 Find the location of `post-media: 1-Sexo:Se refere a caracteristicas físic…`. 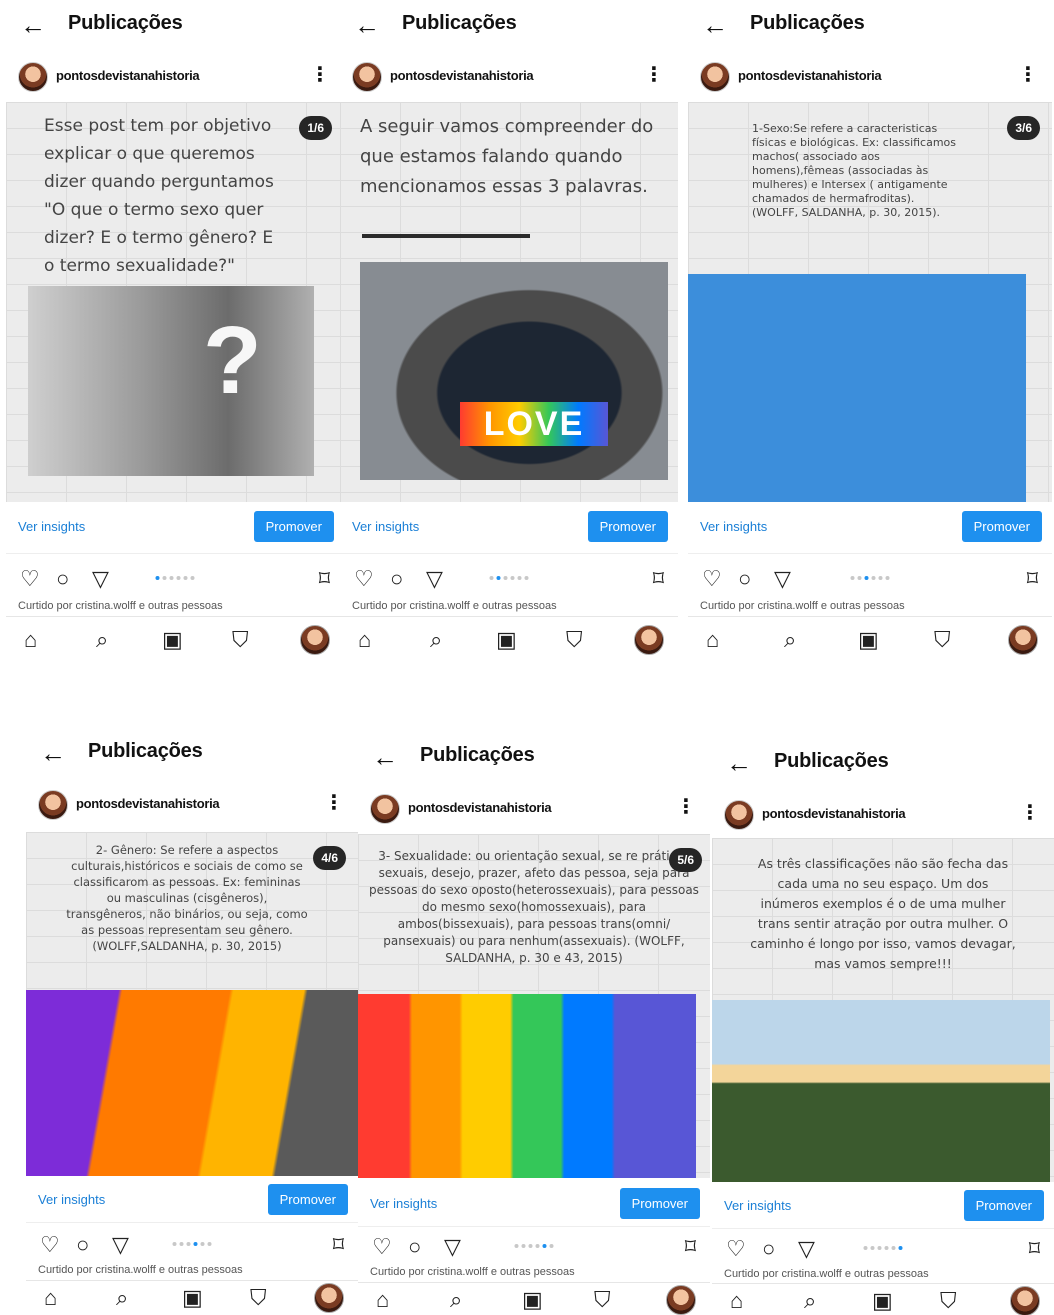

post-media: 1-Sexo:Se refere a caracteristicas físic… is located at coordinates (870, 302).